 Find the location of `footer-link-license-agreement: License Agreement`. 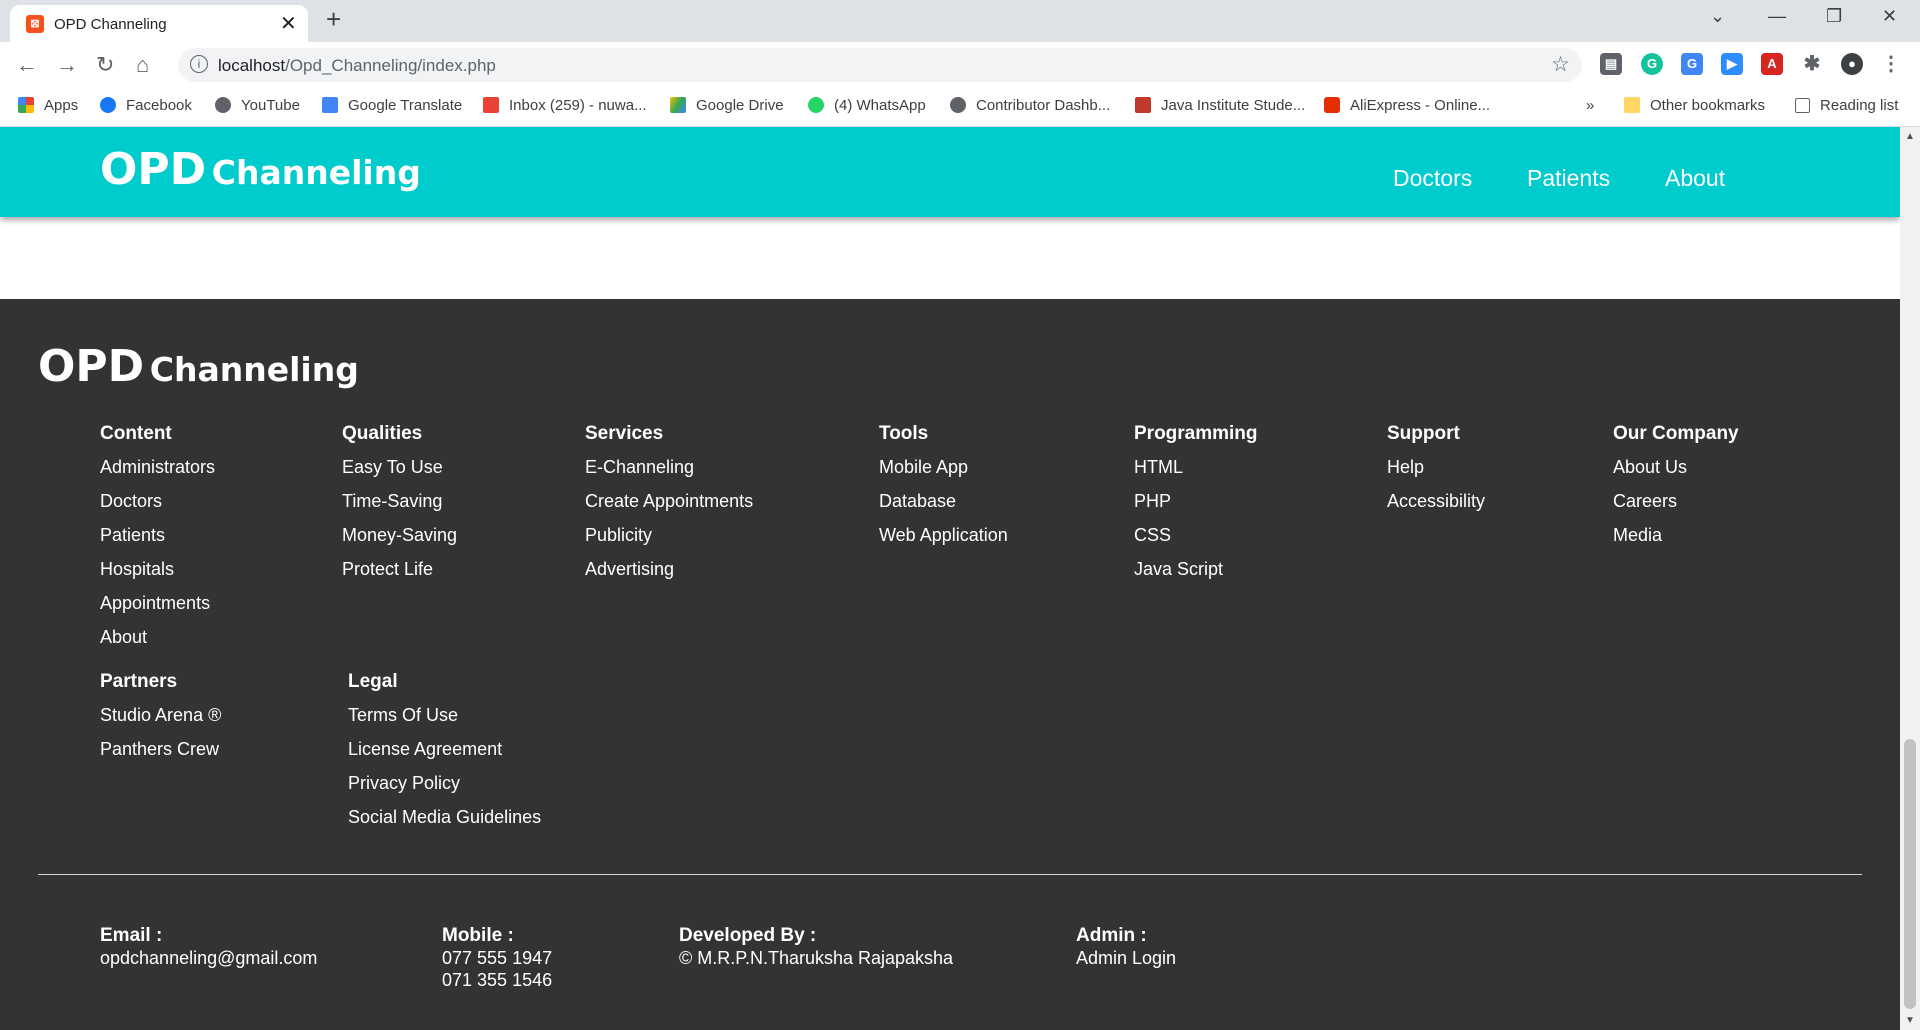

footer-link-license-agreement: License Agreement is located at coordinates (444, 756).